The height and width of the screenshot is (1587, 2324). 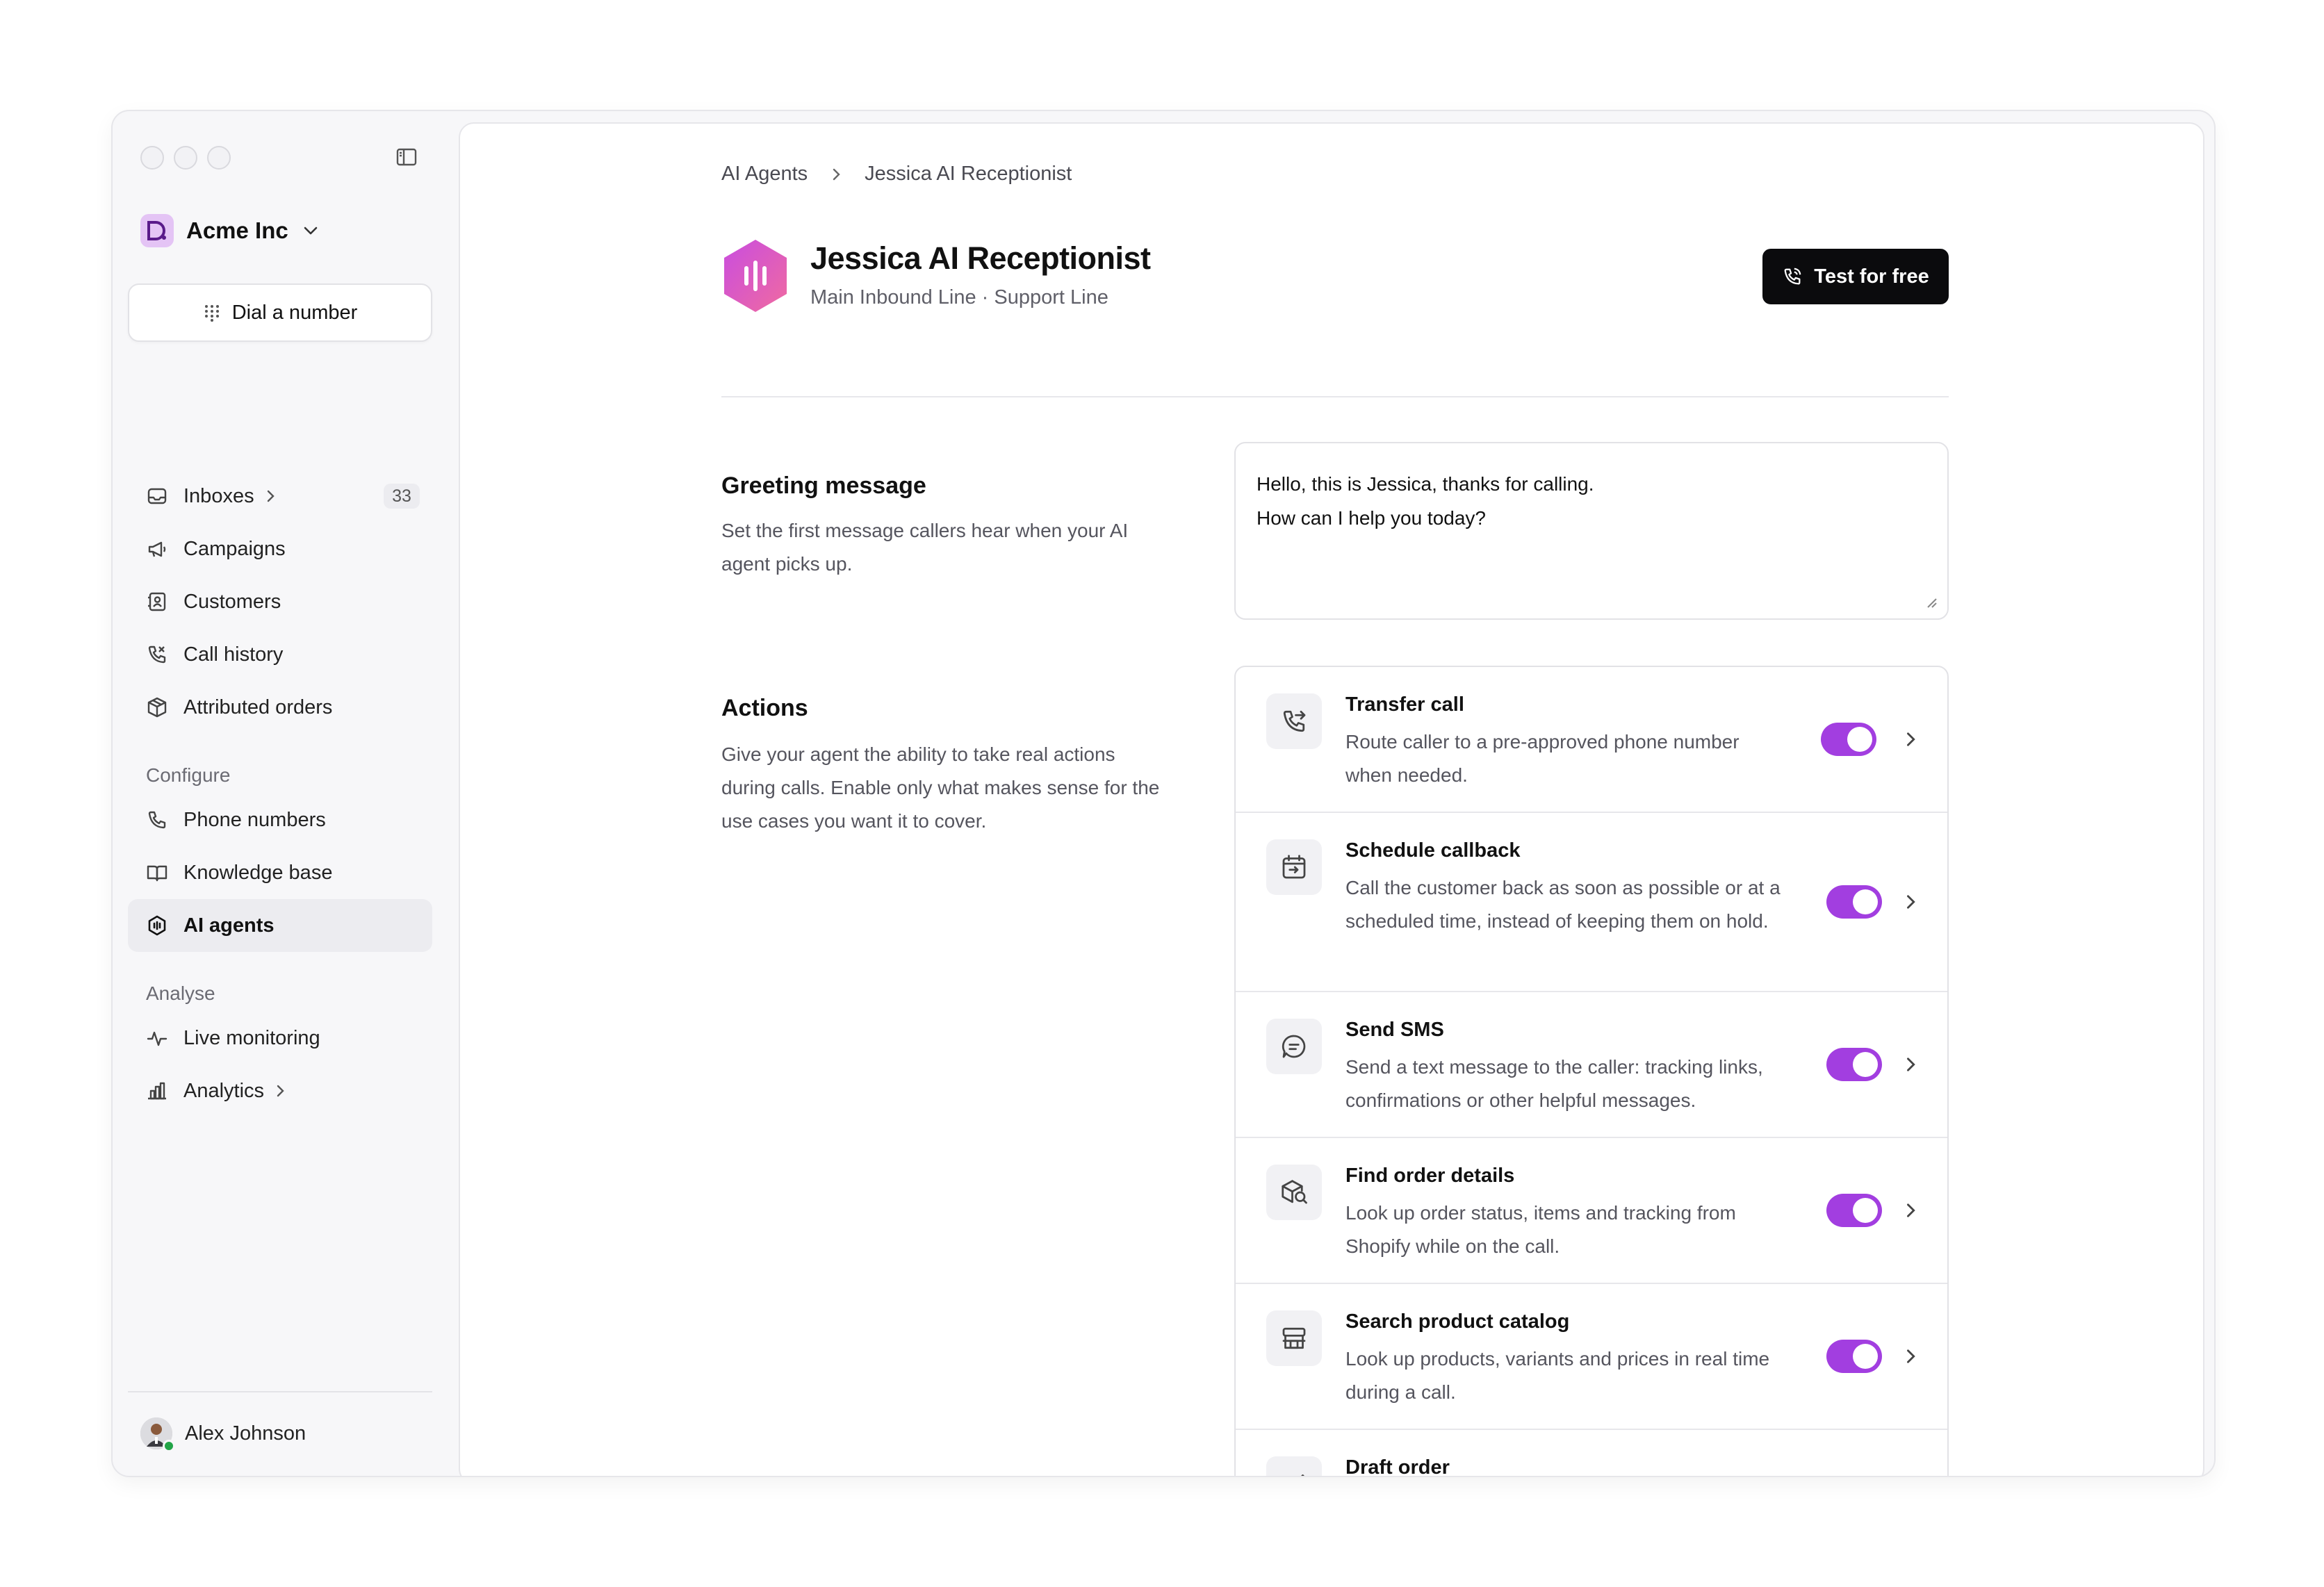 What do you see at coordinates (152, 158) in the screenshot?
I see `window-close-button` at bounding box center [152, 158].